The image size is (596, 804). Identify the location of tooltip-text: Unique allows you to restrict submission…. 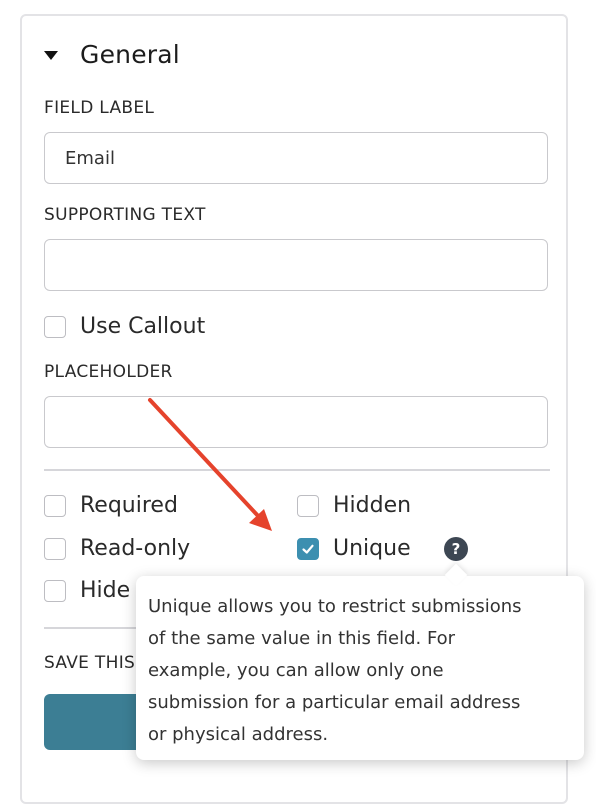
(360, 671).